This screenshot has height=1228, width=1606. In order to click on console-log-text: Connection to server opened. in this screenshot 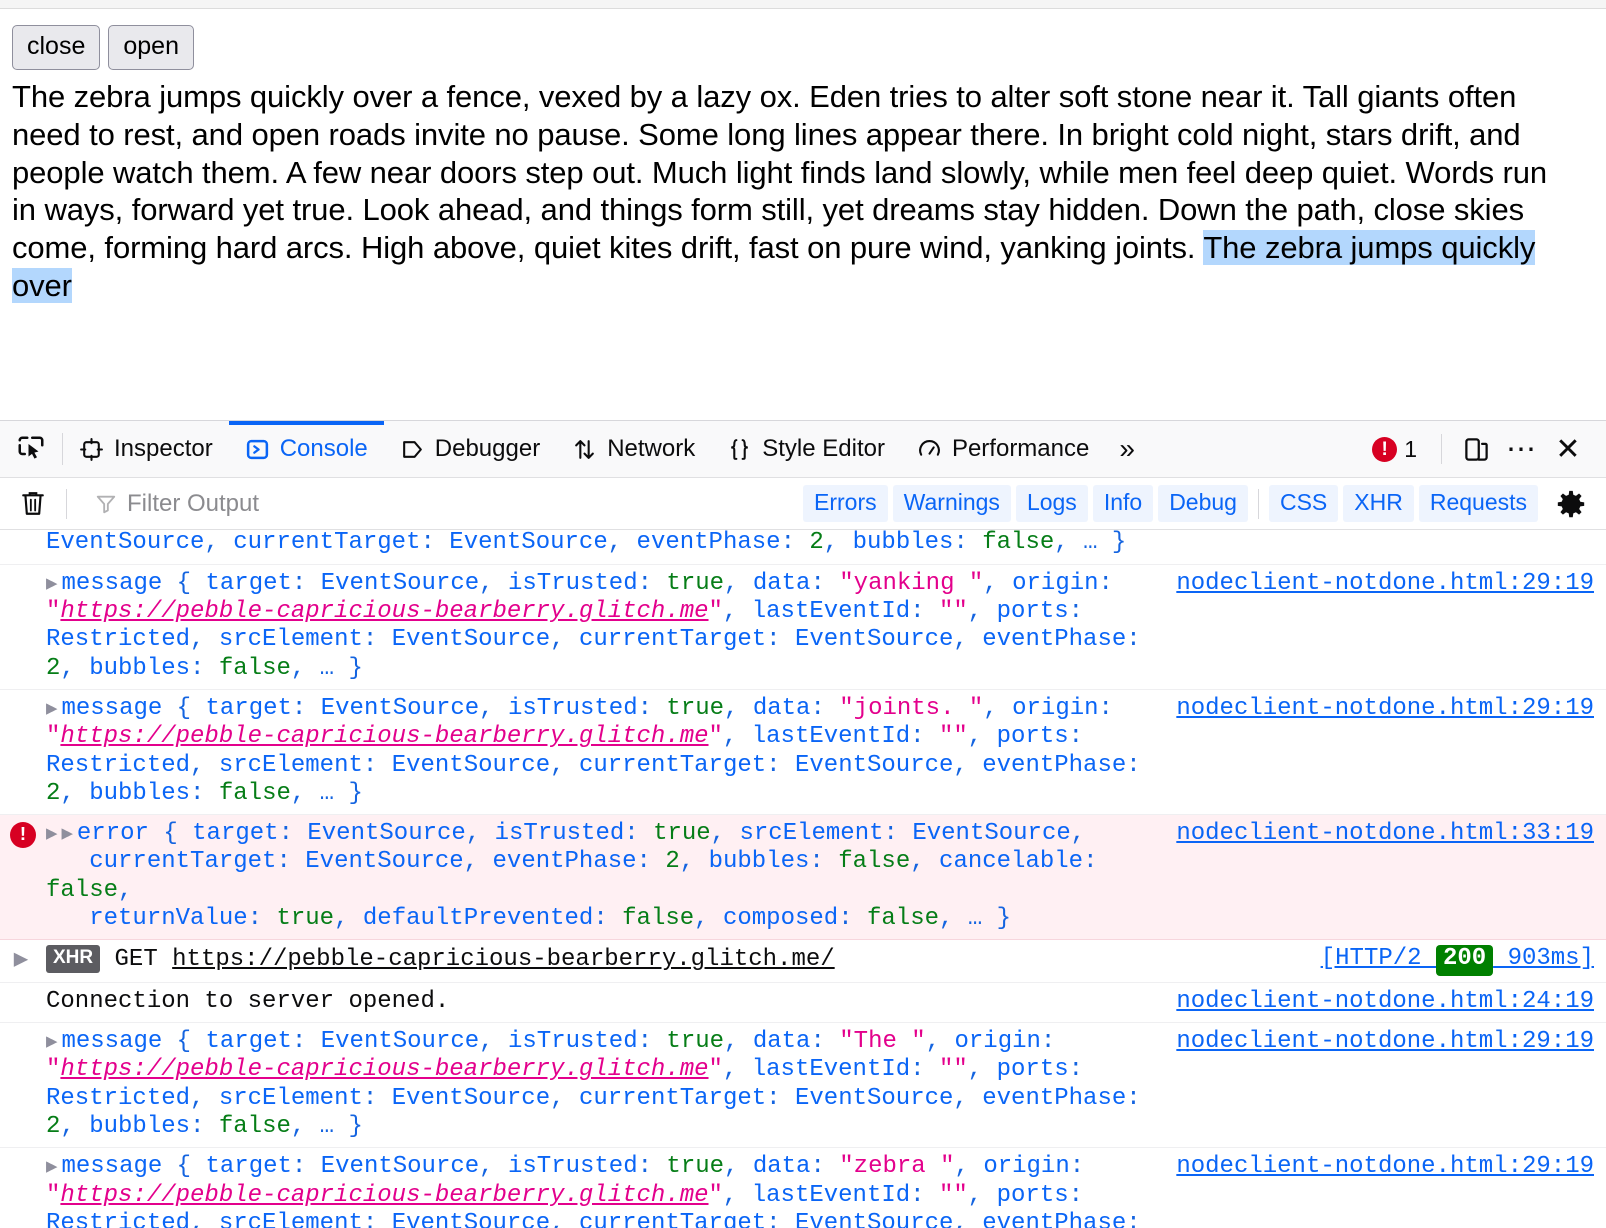, I will do `click(248, 1001)`.